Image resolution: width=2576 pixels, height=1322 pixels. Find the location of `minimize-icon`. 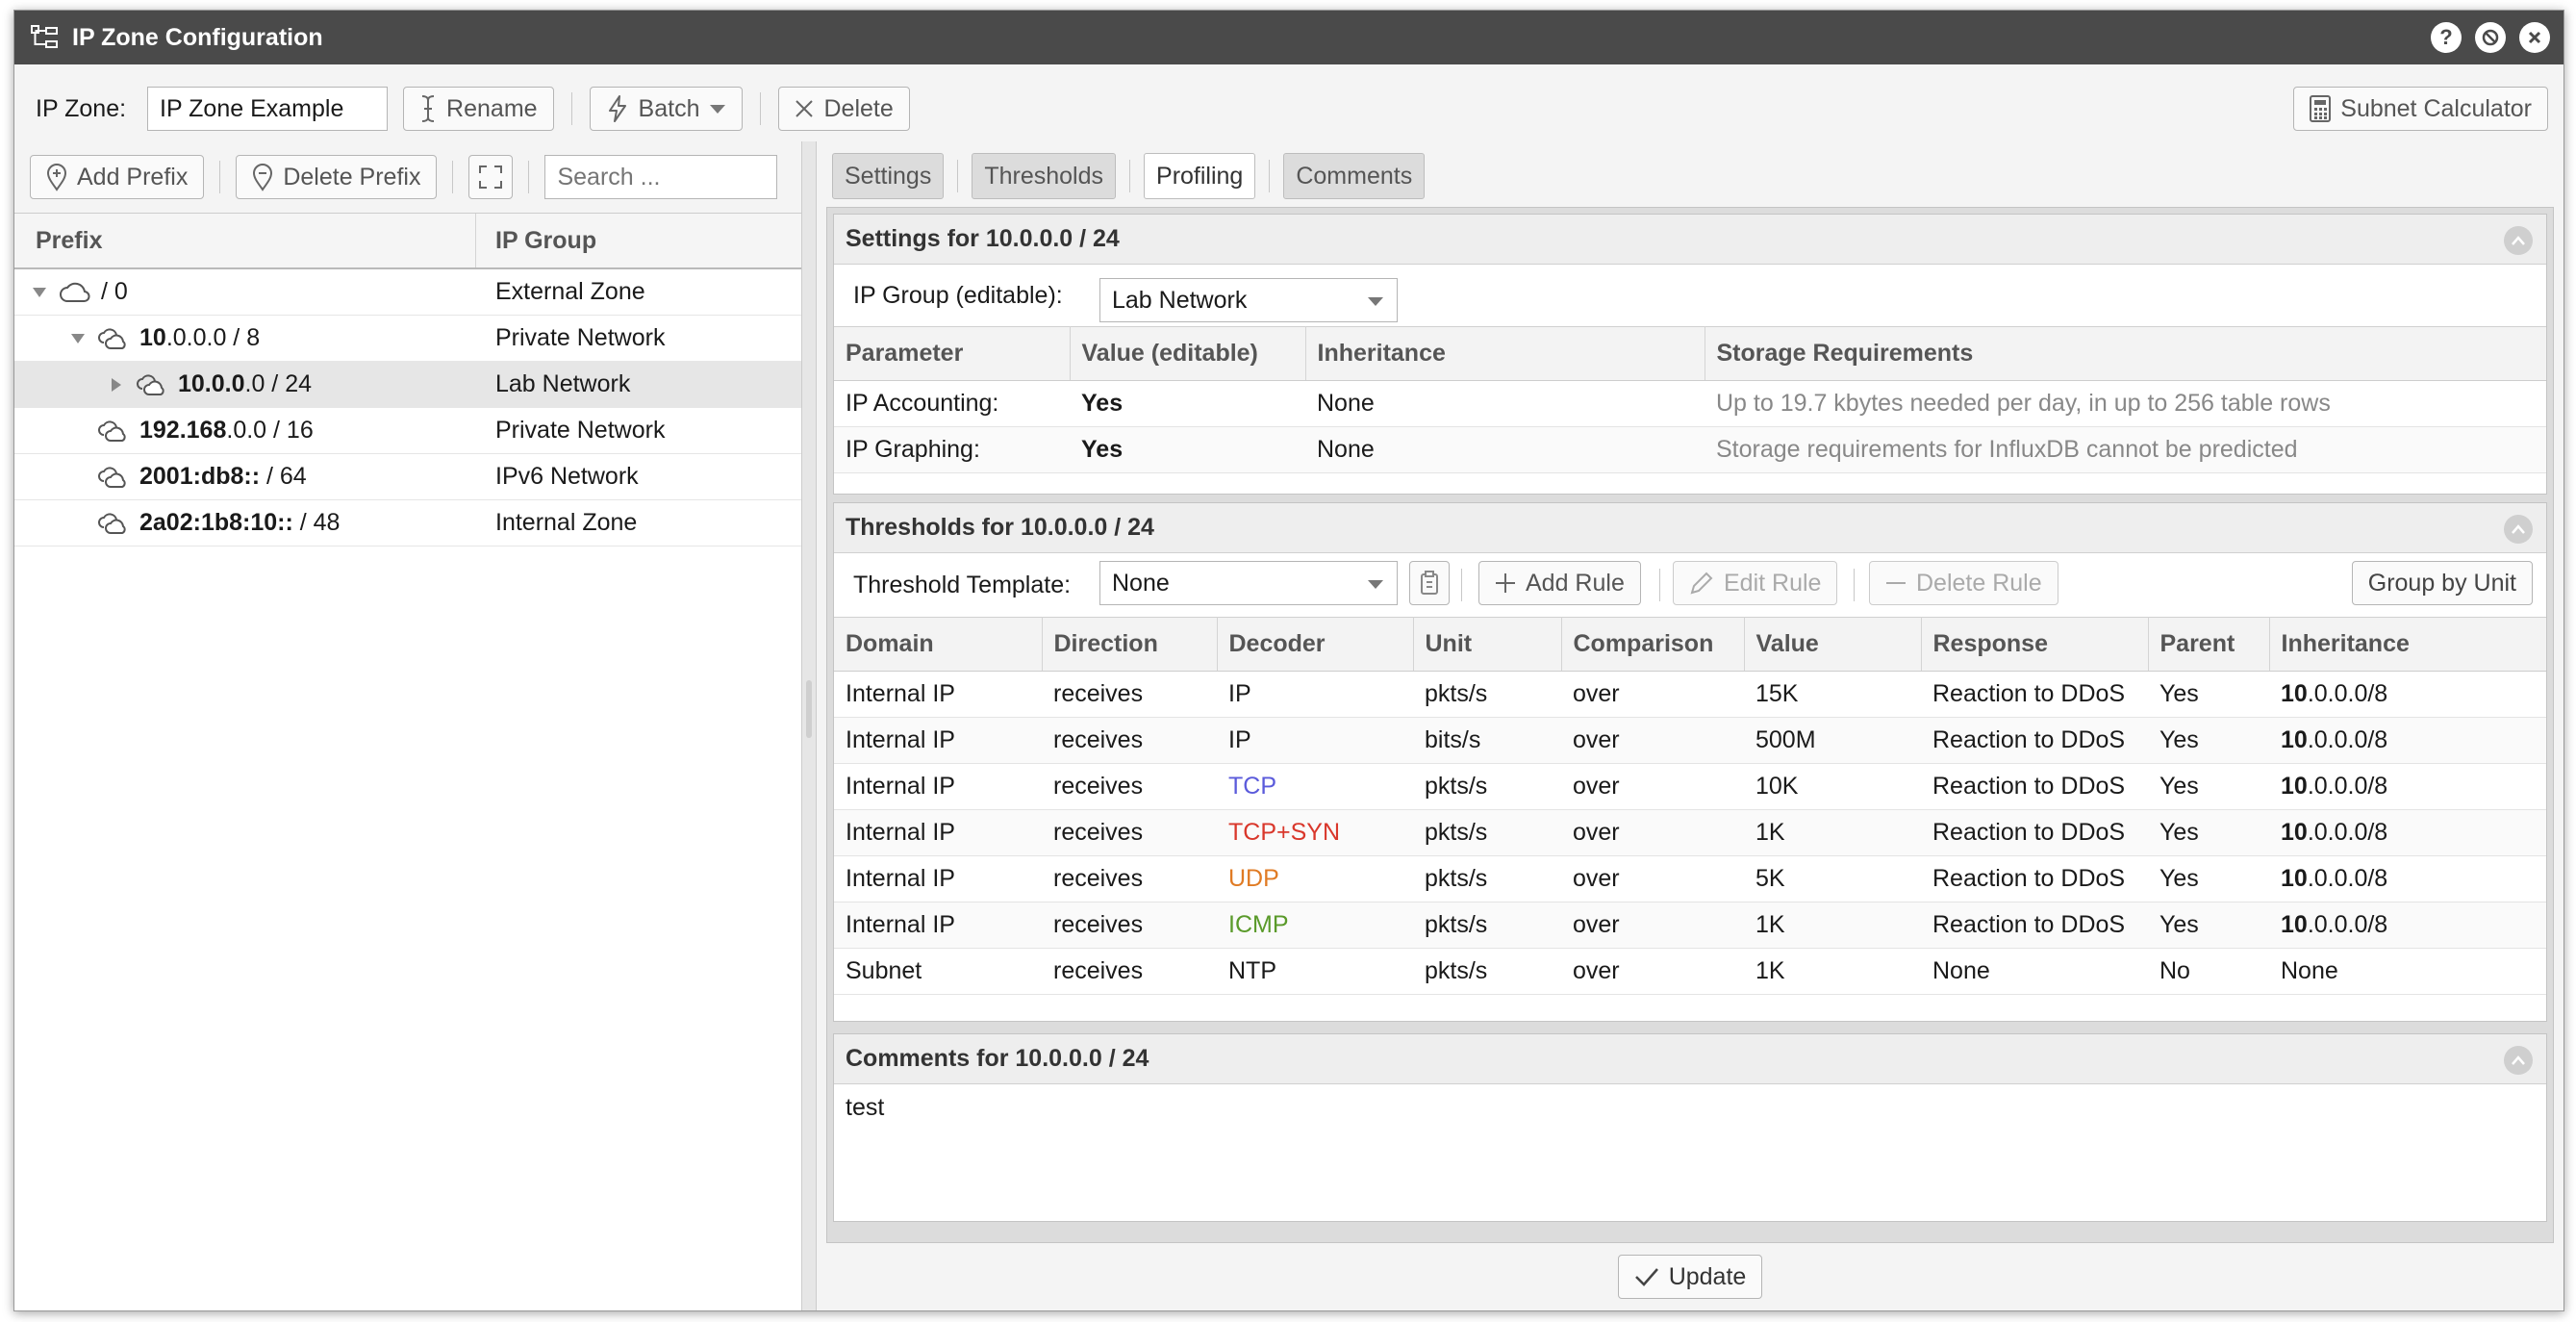

minimize-icon is located at coordinates (2490, 37).